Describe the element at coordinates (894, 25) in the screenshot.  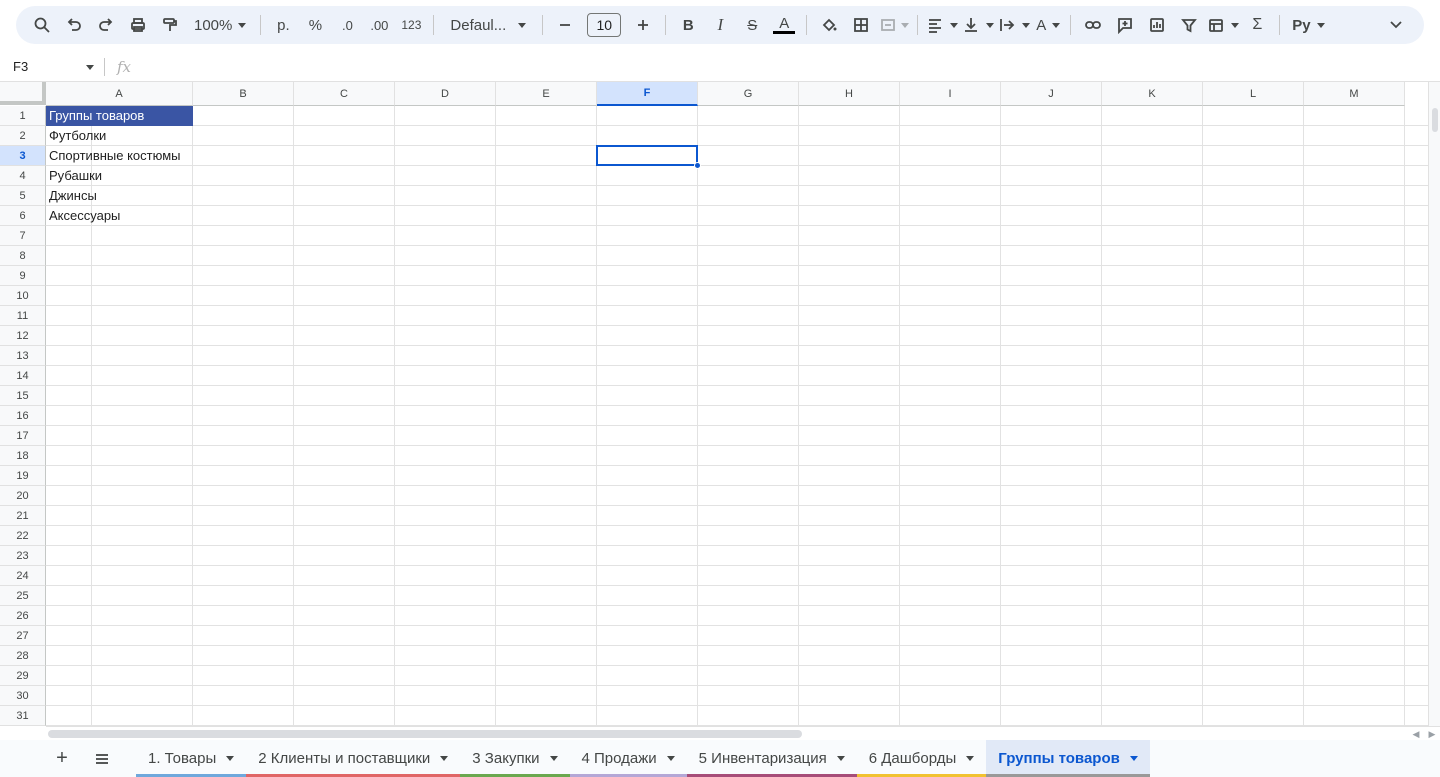
I see `merge-cells-icon` at that location.